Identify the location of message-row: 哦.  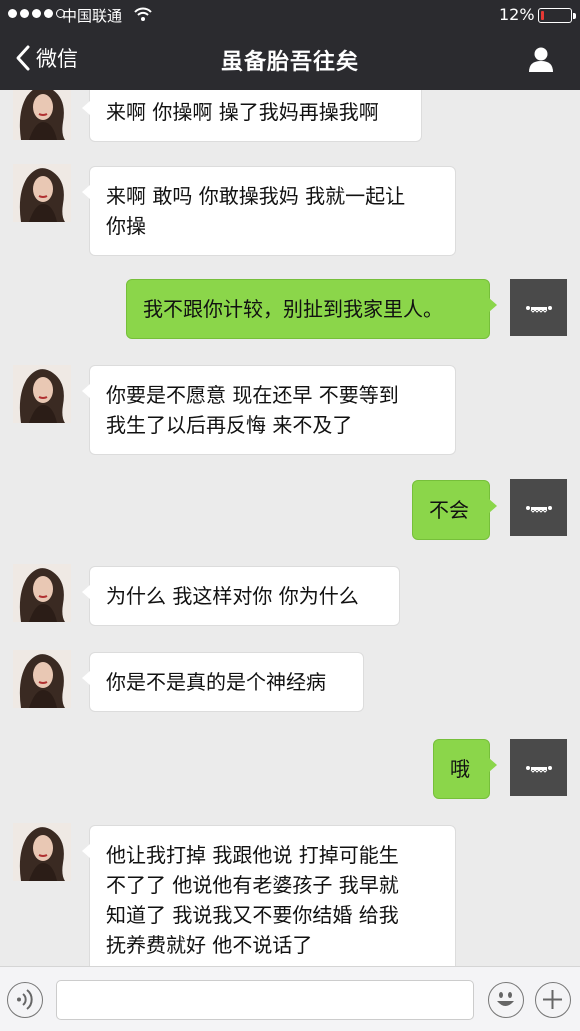
(290, 767).